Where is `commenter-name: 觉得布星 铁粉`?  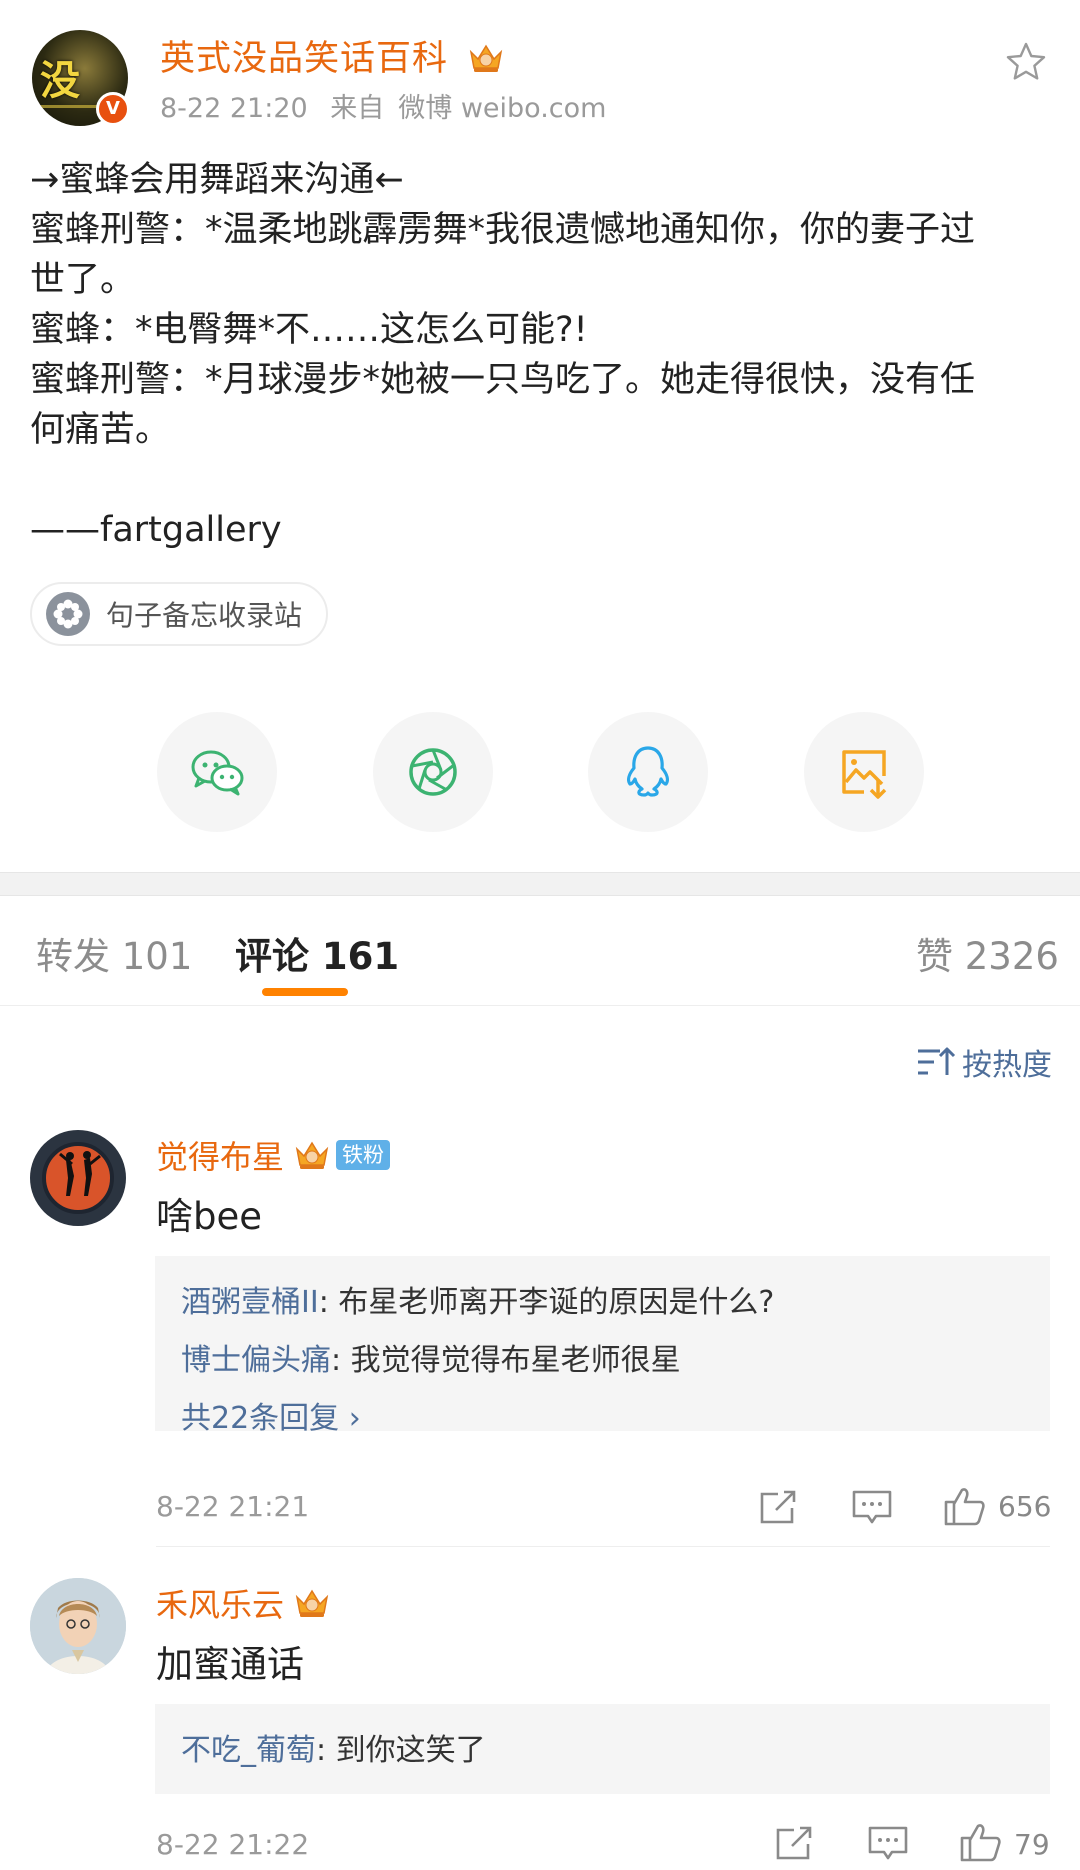
commenter-name: 觉得布星 铁粉 is located at coordinates (273, 1155).